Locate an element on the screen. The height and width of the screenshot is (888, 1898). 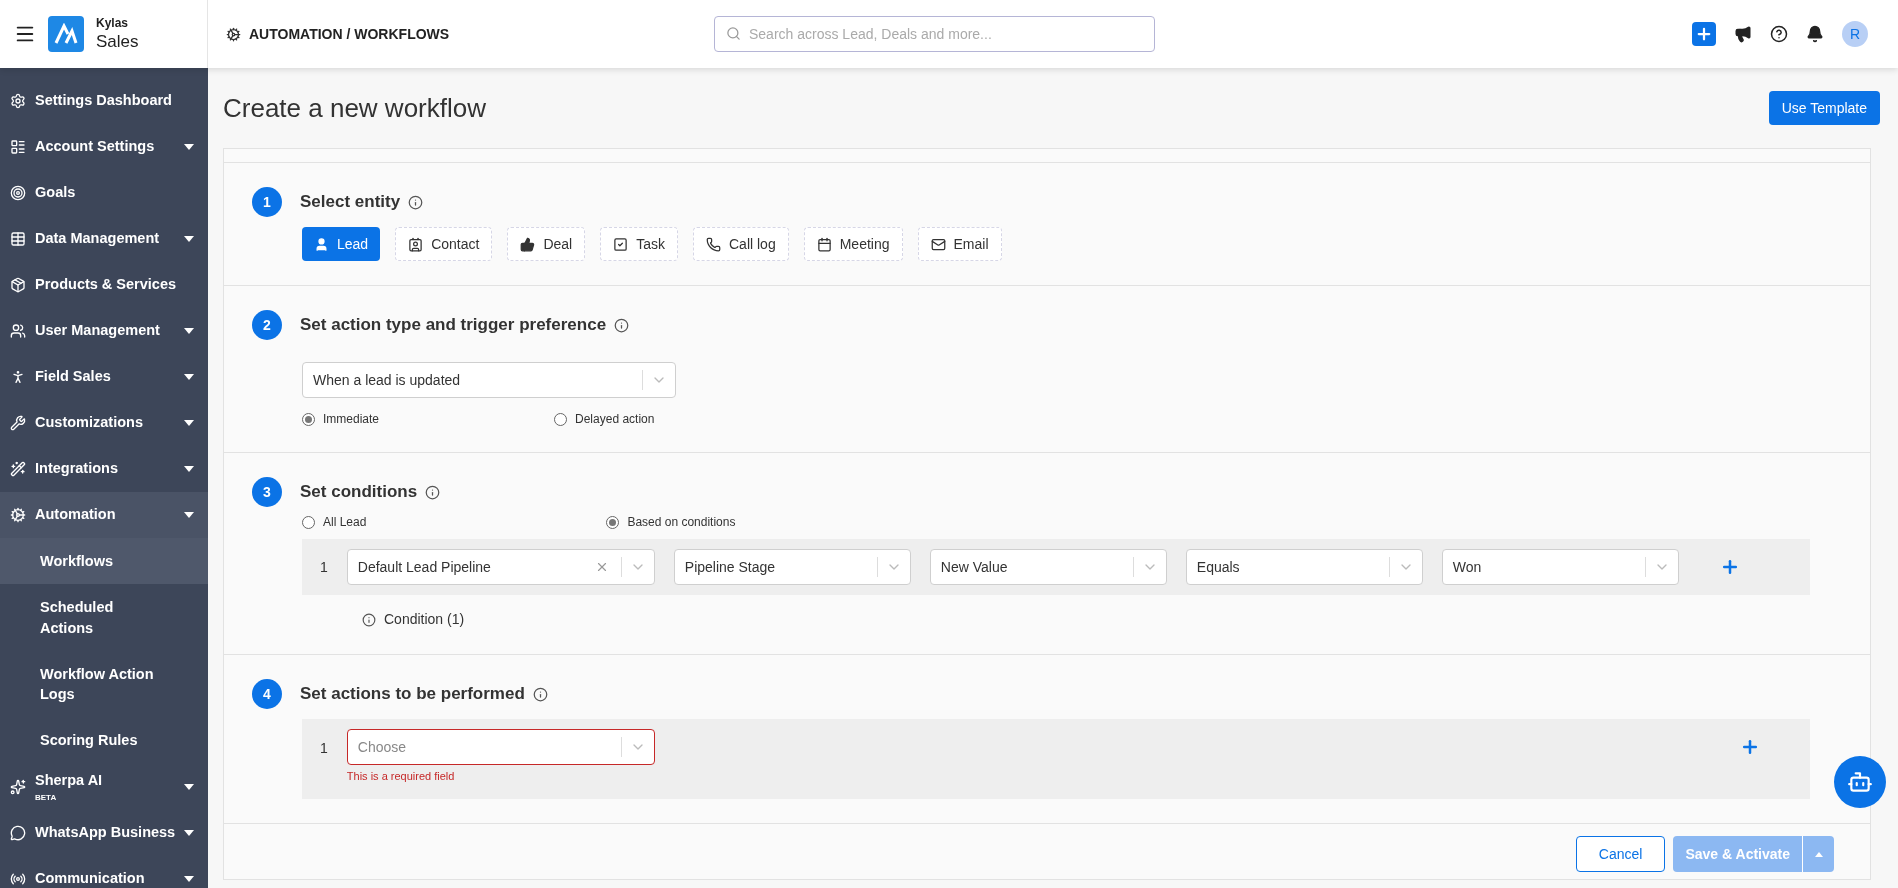
sidebar-label: WhatsApp Business is located at coordinates (106, 832).